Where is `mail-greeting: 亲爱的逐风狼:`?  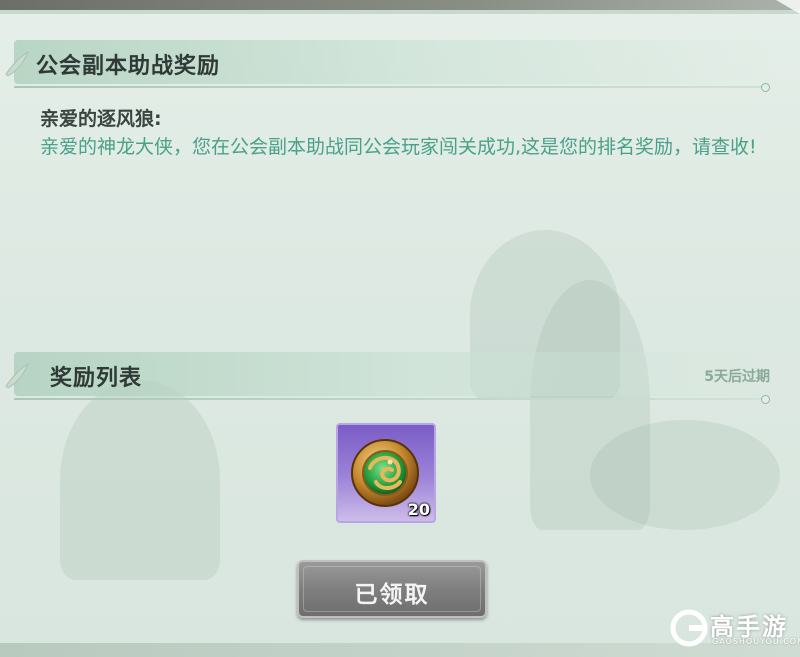 mail-greeting: 亲爱的逐风狼: is located at coordinates (101, 119).